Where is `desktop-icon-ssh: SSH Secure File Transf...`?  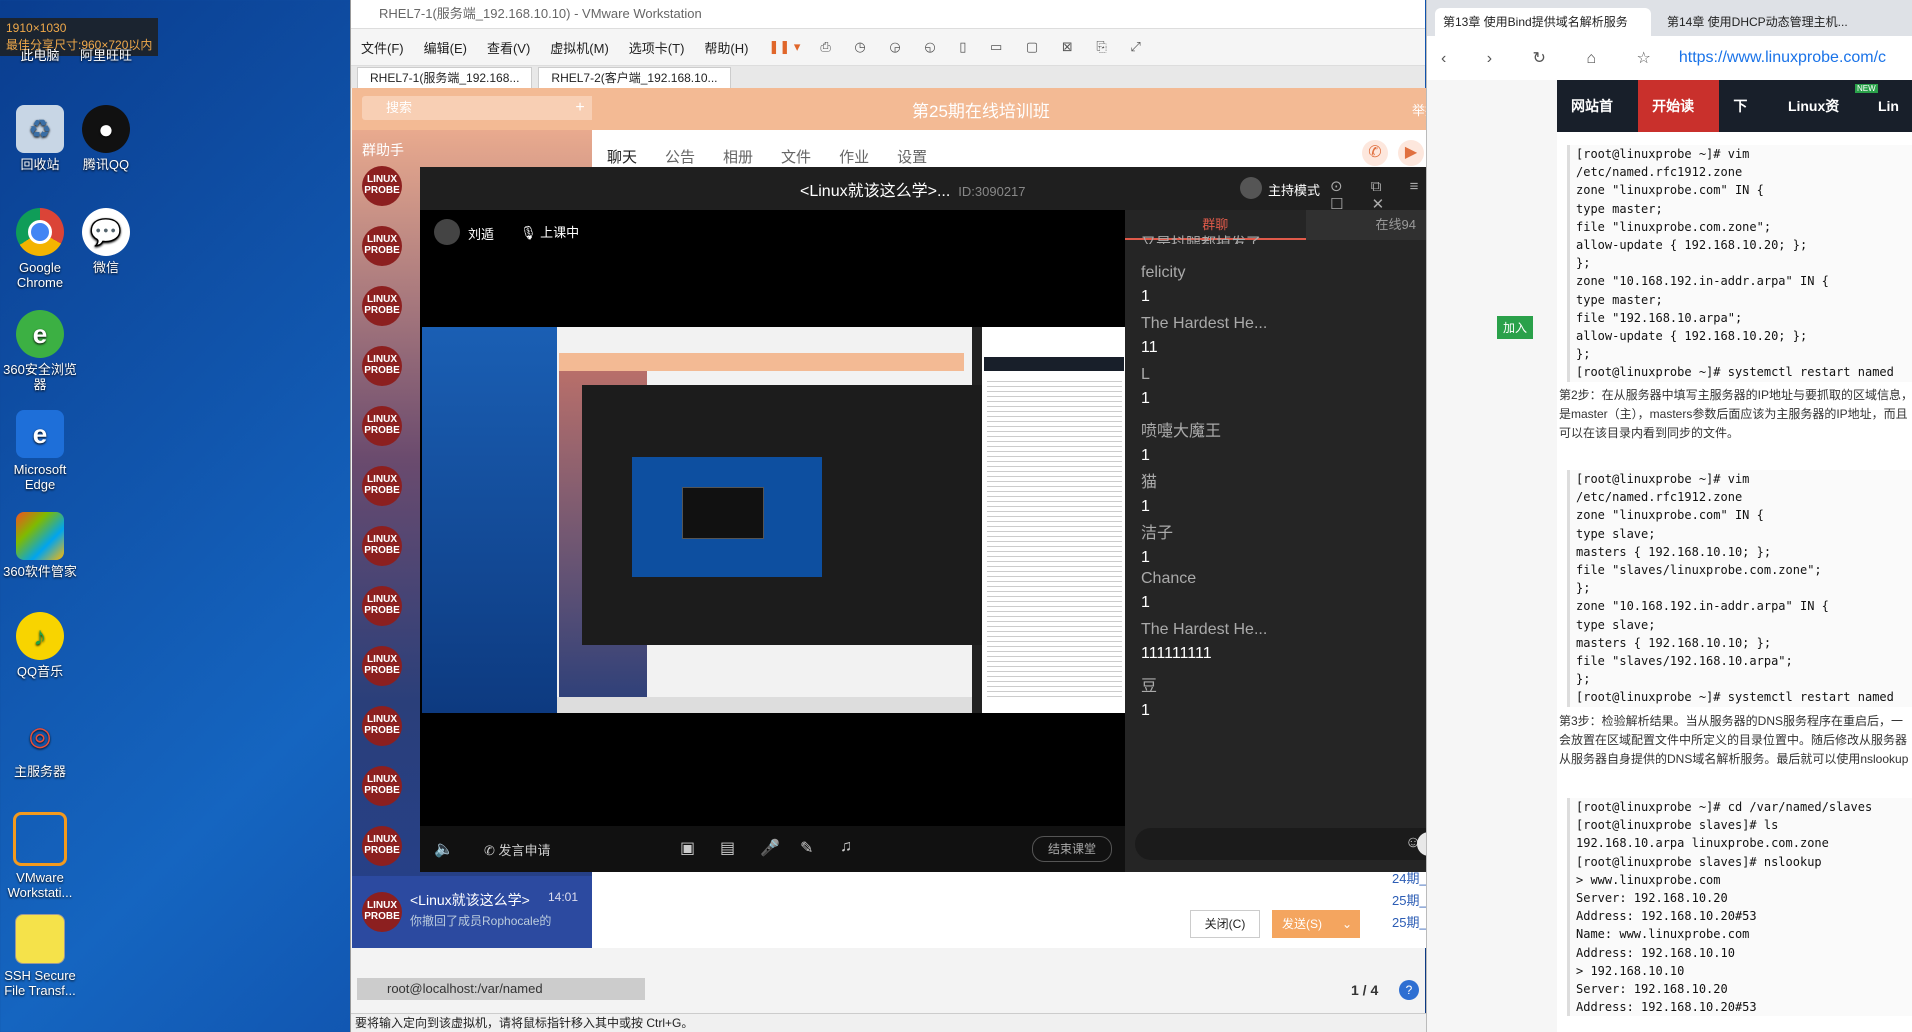
desktop-icon-ssh: SSH Secure File Transf... is located at coordinates (40, 956).